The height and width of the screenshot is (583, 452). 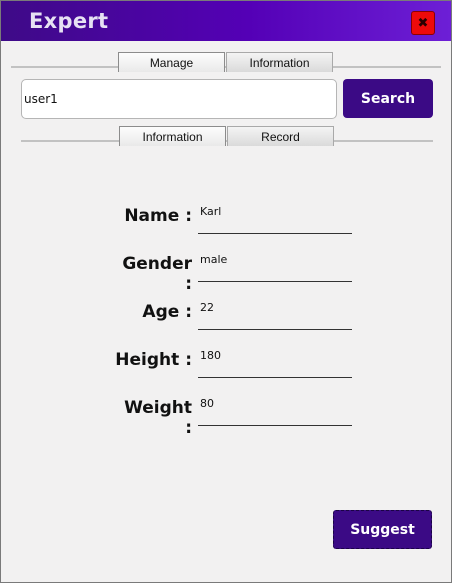 I want to click on tab-label: Record, so click(x=280, y=136).